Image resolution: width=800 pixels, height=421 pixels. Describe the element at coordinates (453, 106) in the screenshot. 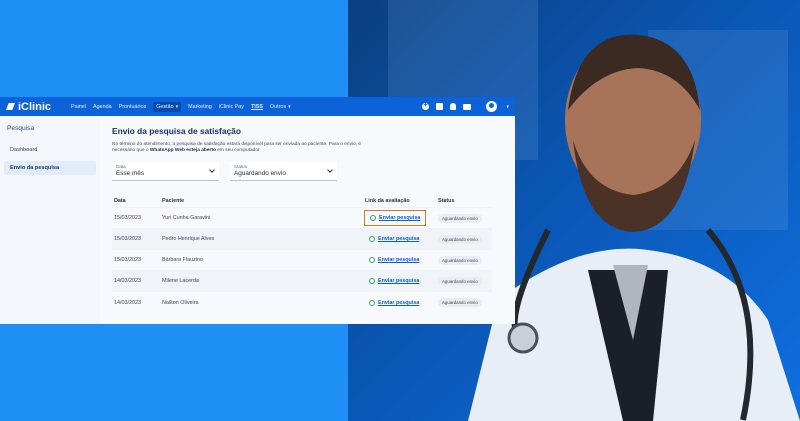

I see `bell-icon` at that location.